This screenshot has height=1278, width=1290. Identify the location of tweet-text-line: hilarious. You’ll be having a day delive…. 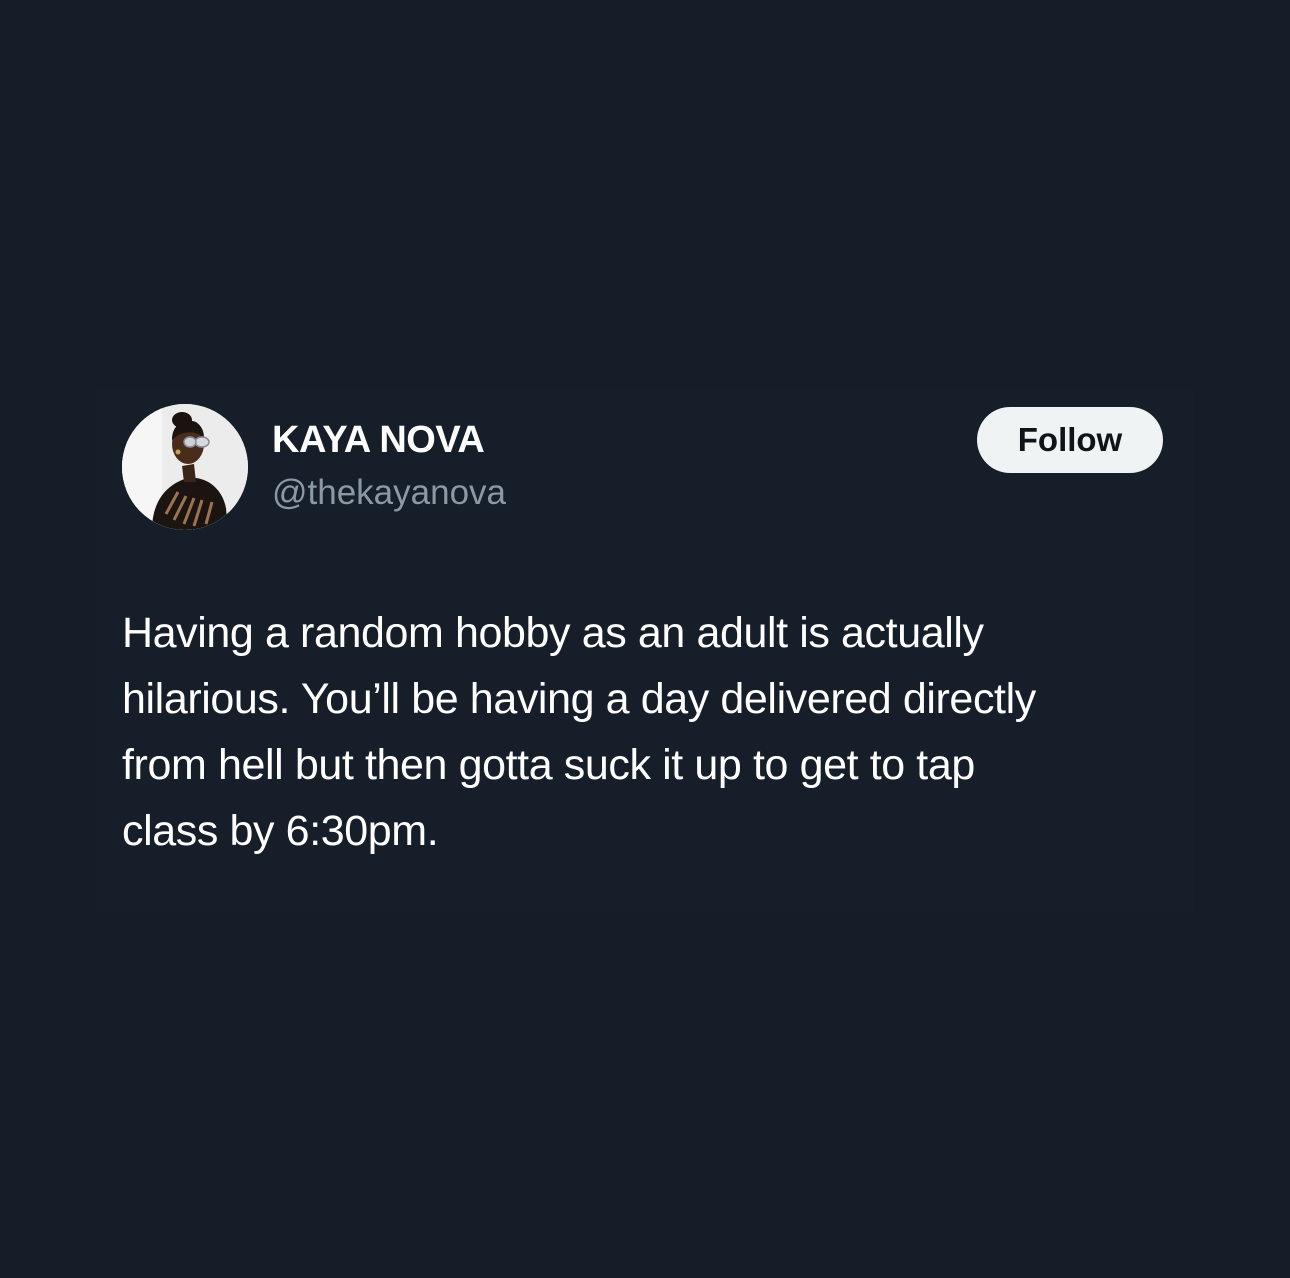
(579, 699).